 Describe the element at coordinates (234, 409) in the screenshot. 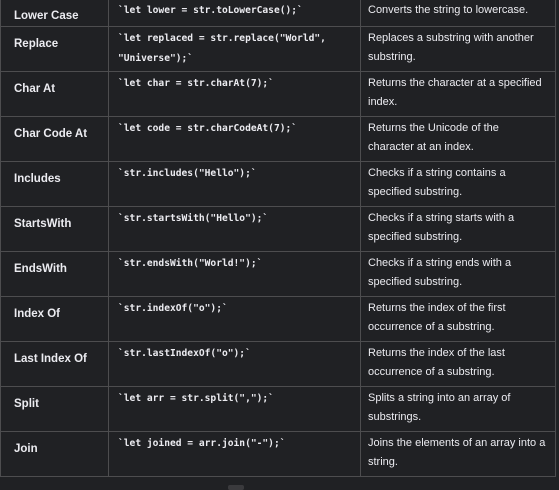

I see `code-example-cell: `let arr = str.split(",");`` at that location.